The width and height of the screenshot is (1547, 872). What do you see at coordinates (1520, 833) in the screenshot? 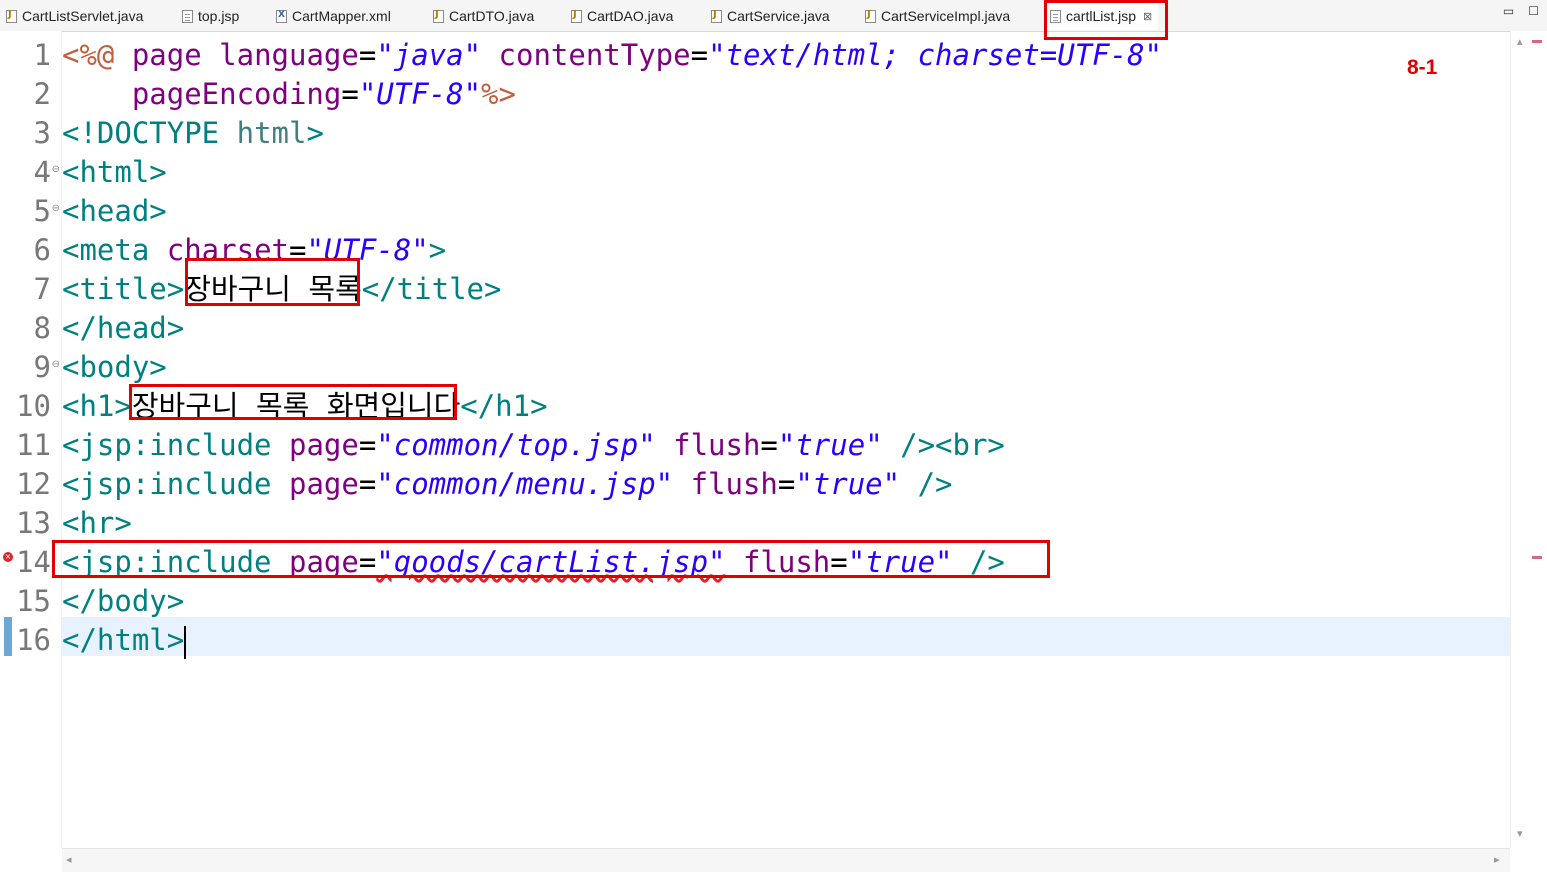
I see `scroll-down-icon: ▾` at bounding box center [1520, 833].